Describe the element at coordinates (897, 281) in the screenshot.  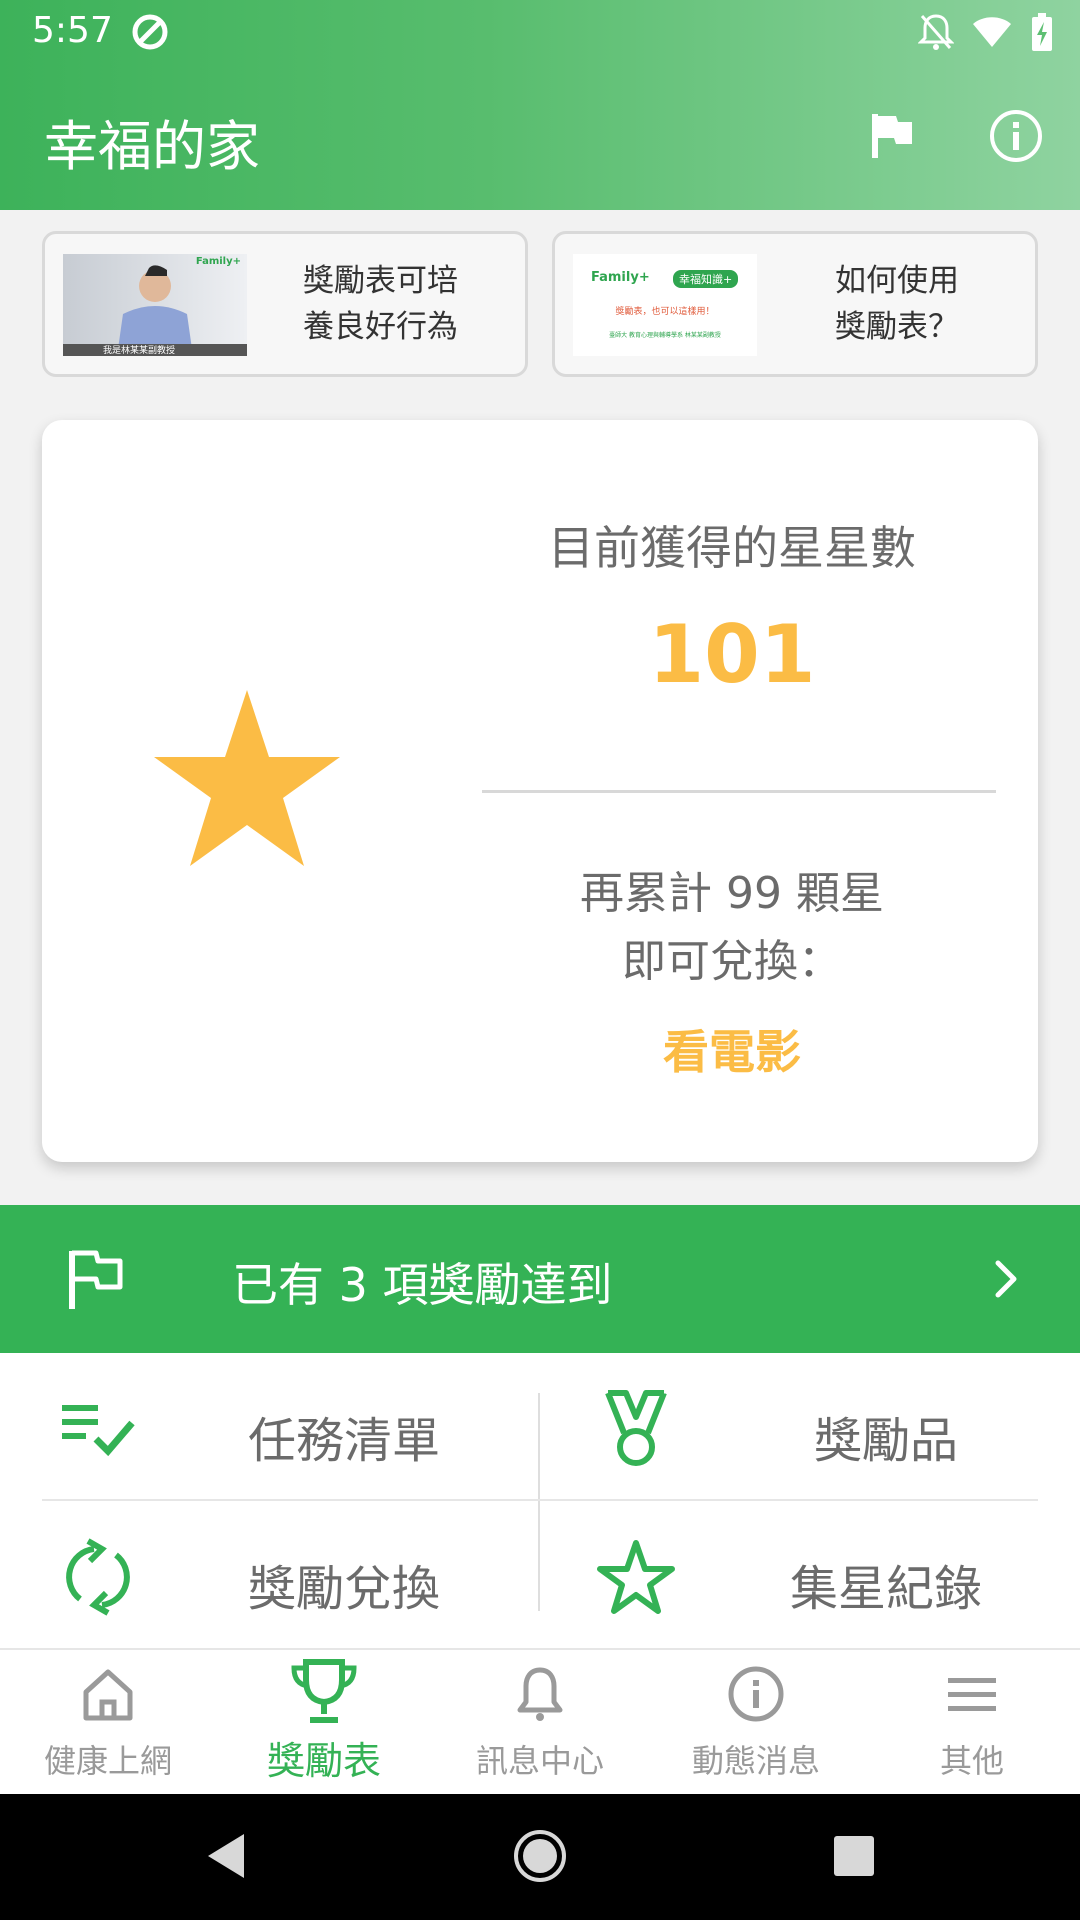
I see `article-title-line1: 如何使用` at that location.